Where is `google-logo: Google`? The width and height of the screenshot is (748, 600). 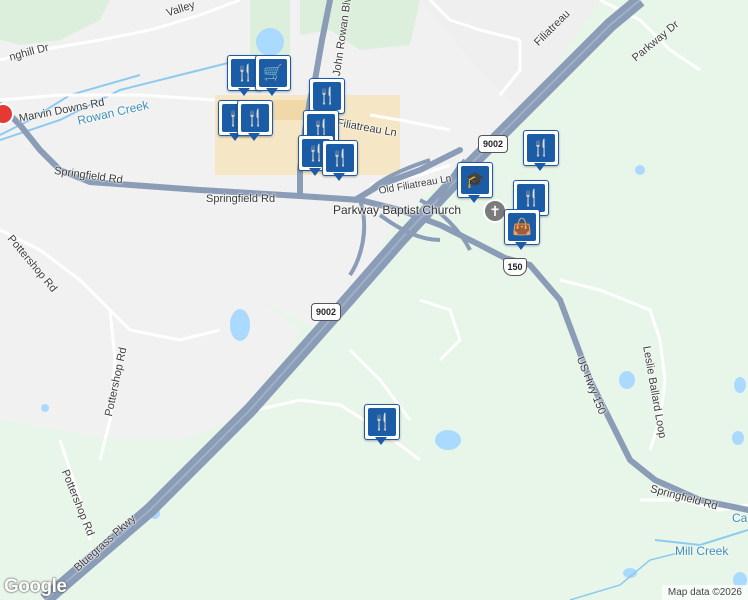 google-logo: Google is located at coordinates (35, 586).